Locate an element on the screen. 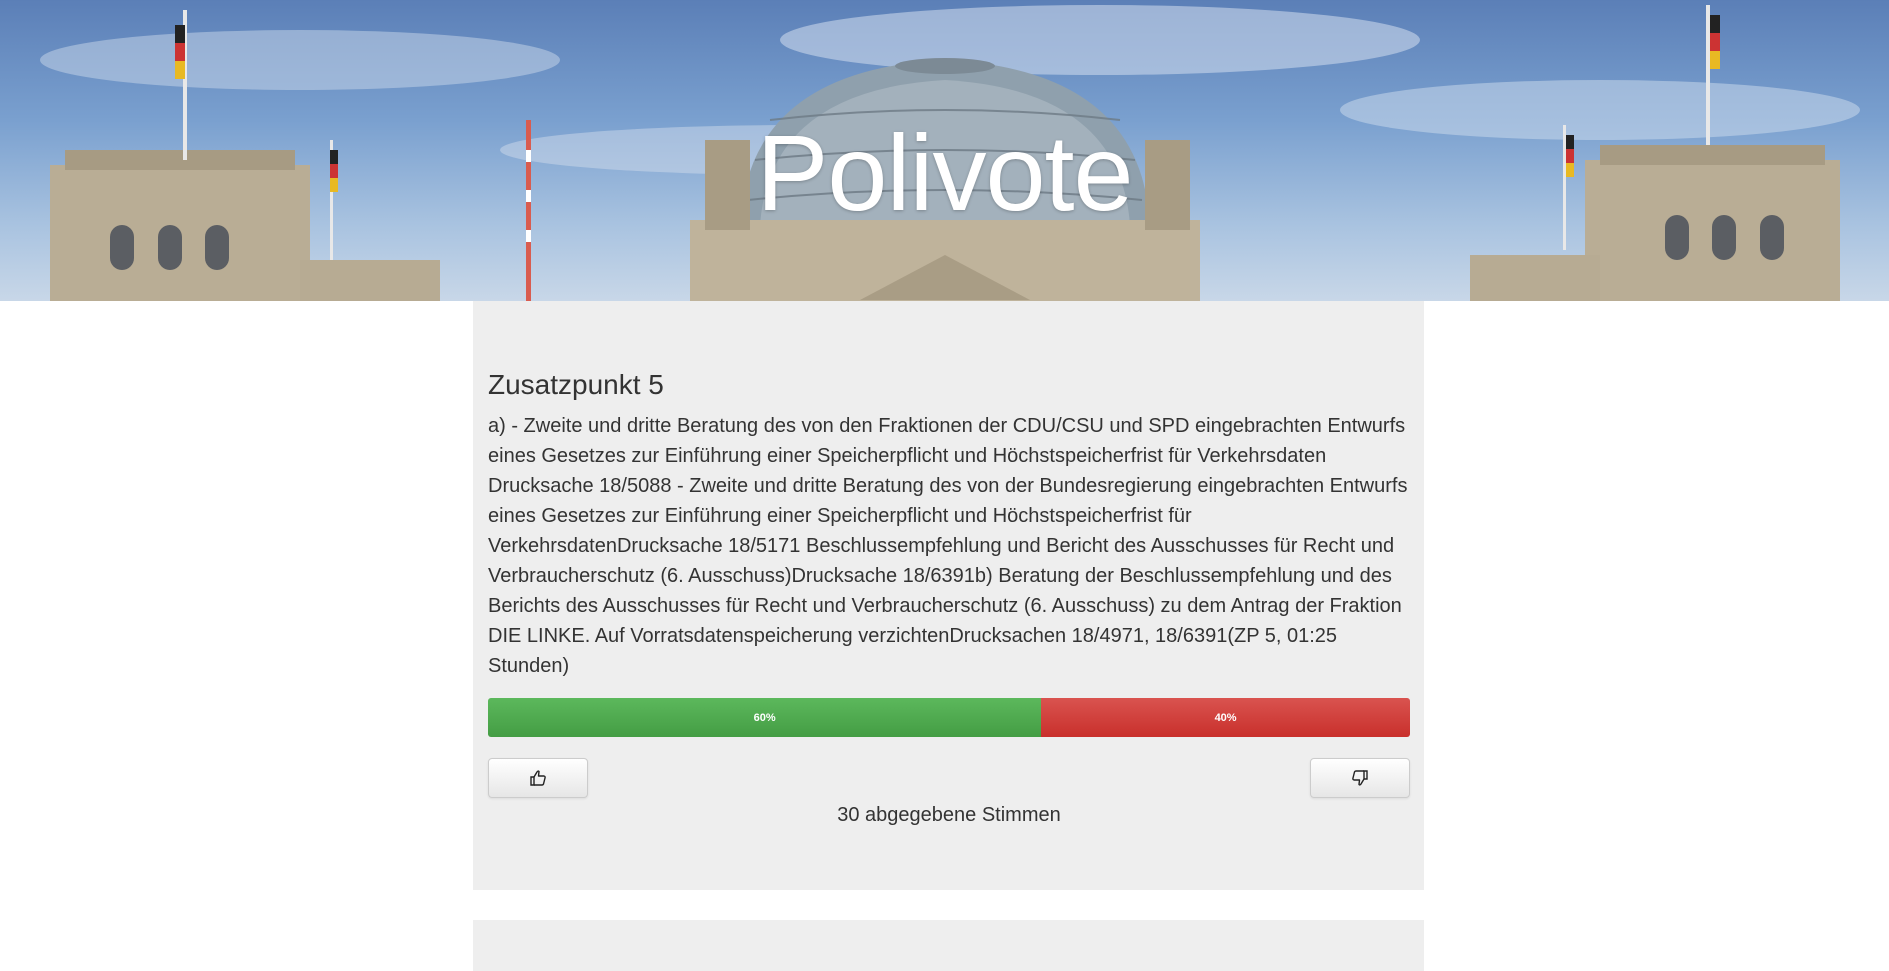 Image resolution: width=1889 pixels, height=971 pixels. vote-result-yes-label: 60% is located at coordinates (764, 717).